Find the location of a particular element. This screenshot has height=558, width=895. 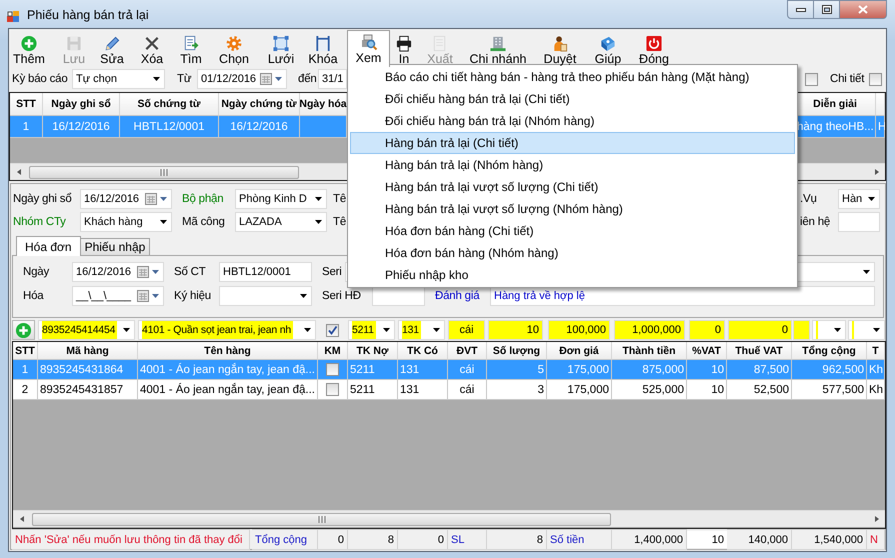

total-value: 1,540,000 is located at coordinates (829, 539).